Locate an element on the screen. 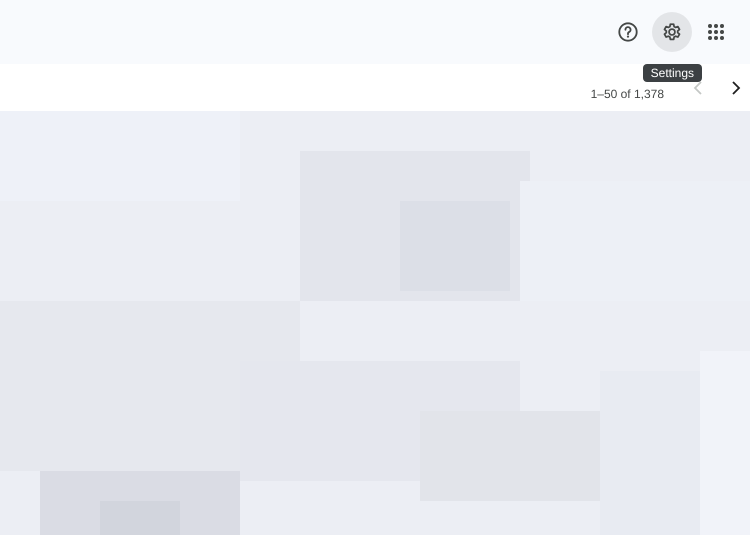 The height and width of the screenshot is (535, 750). chevron-left-icon is located at coordinates (698, 87).